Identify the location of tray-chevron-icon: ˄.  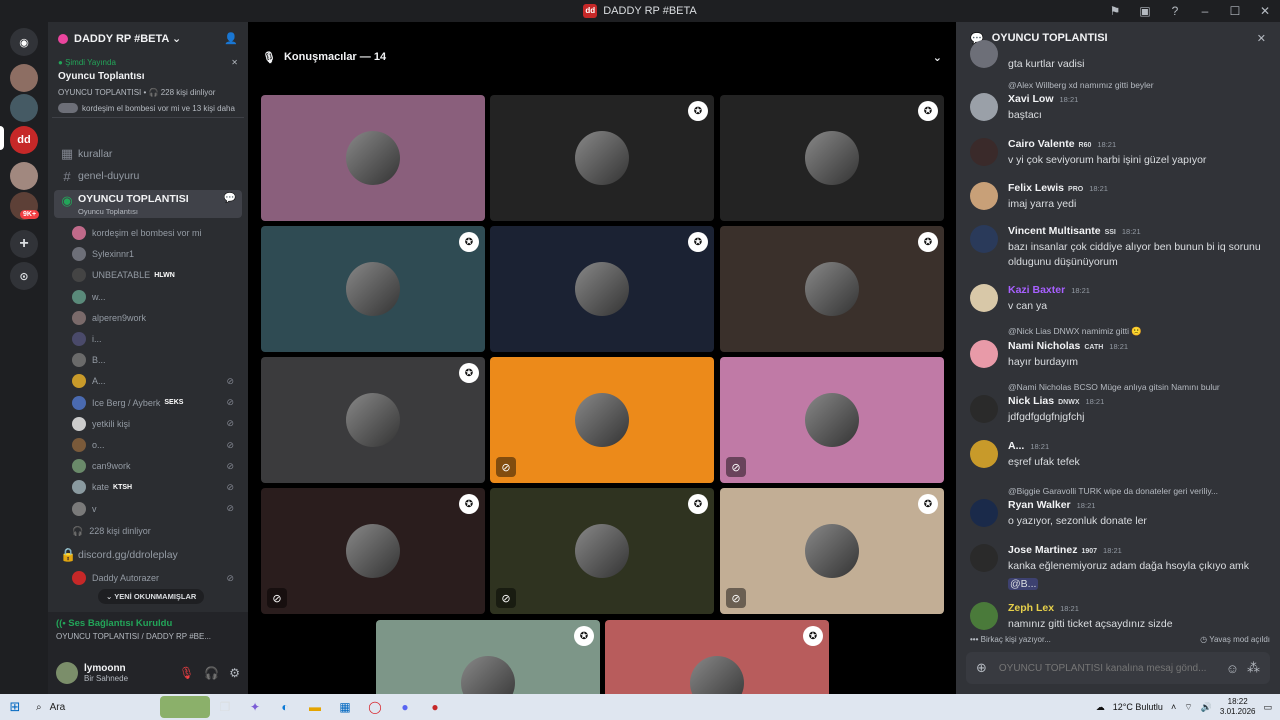
(1173, 707).